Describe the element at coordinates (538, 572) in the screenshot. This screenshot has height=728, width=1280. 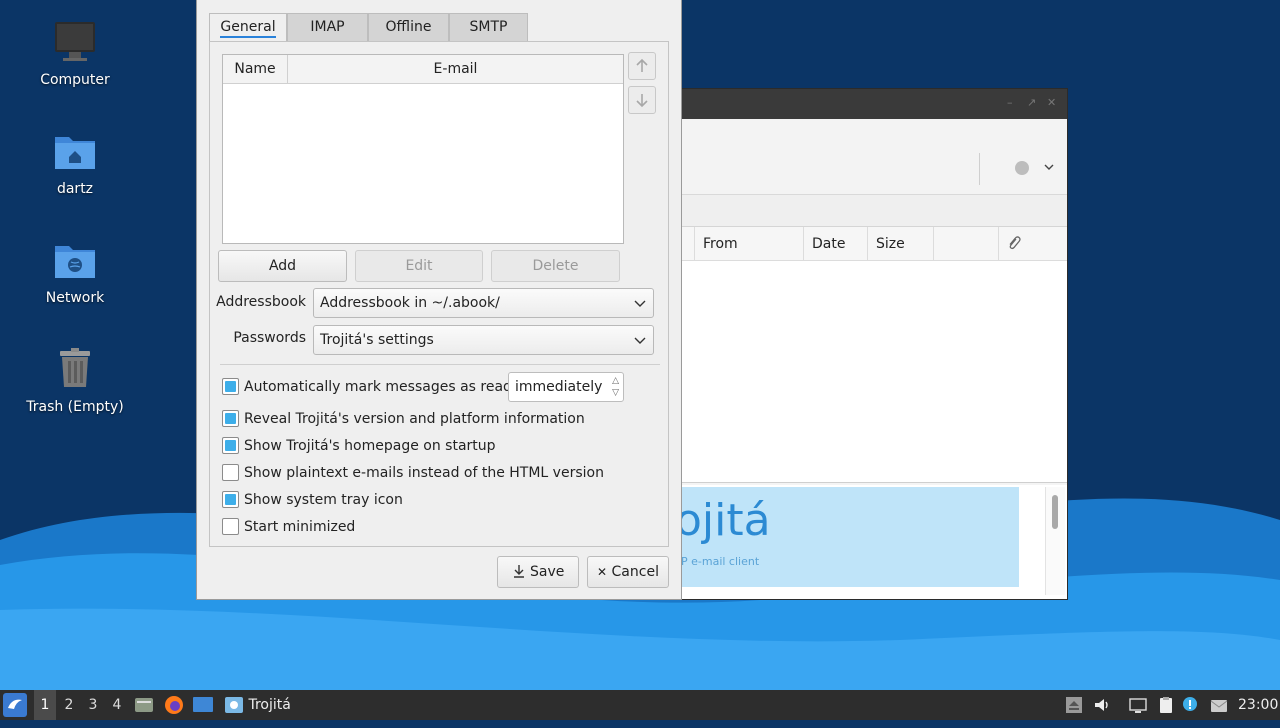
I see `save-button: Save` at that location.